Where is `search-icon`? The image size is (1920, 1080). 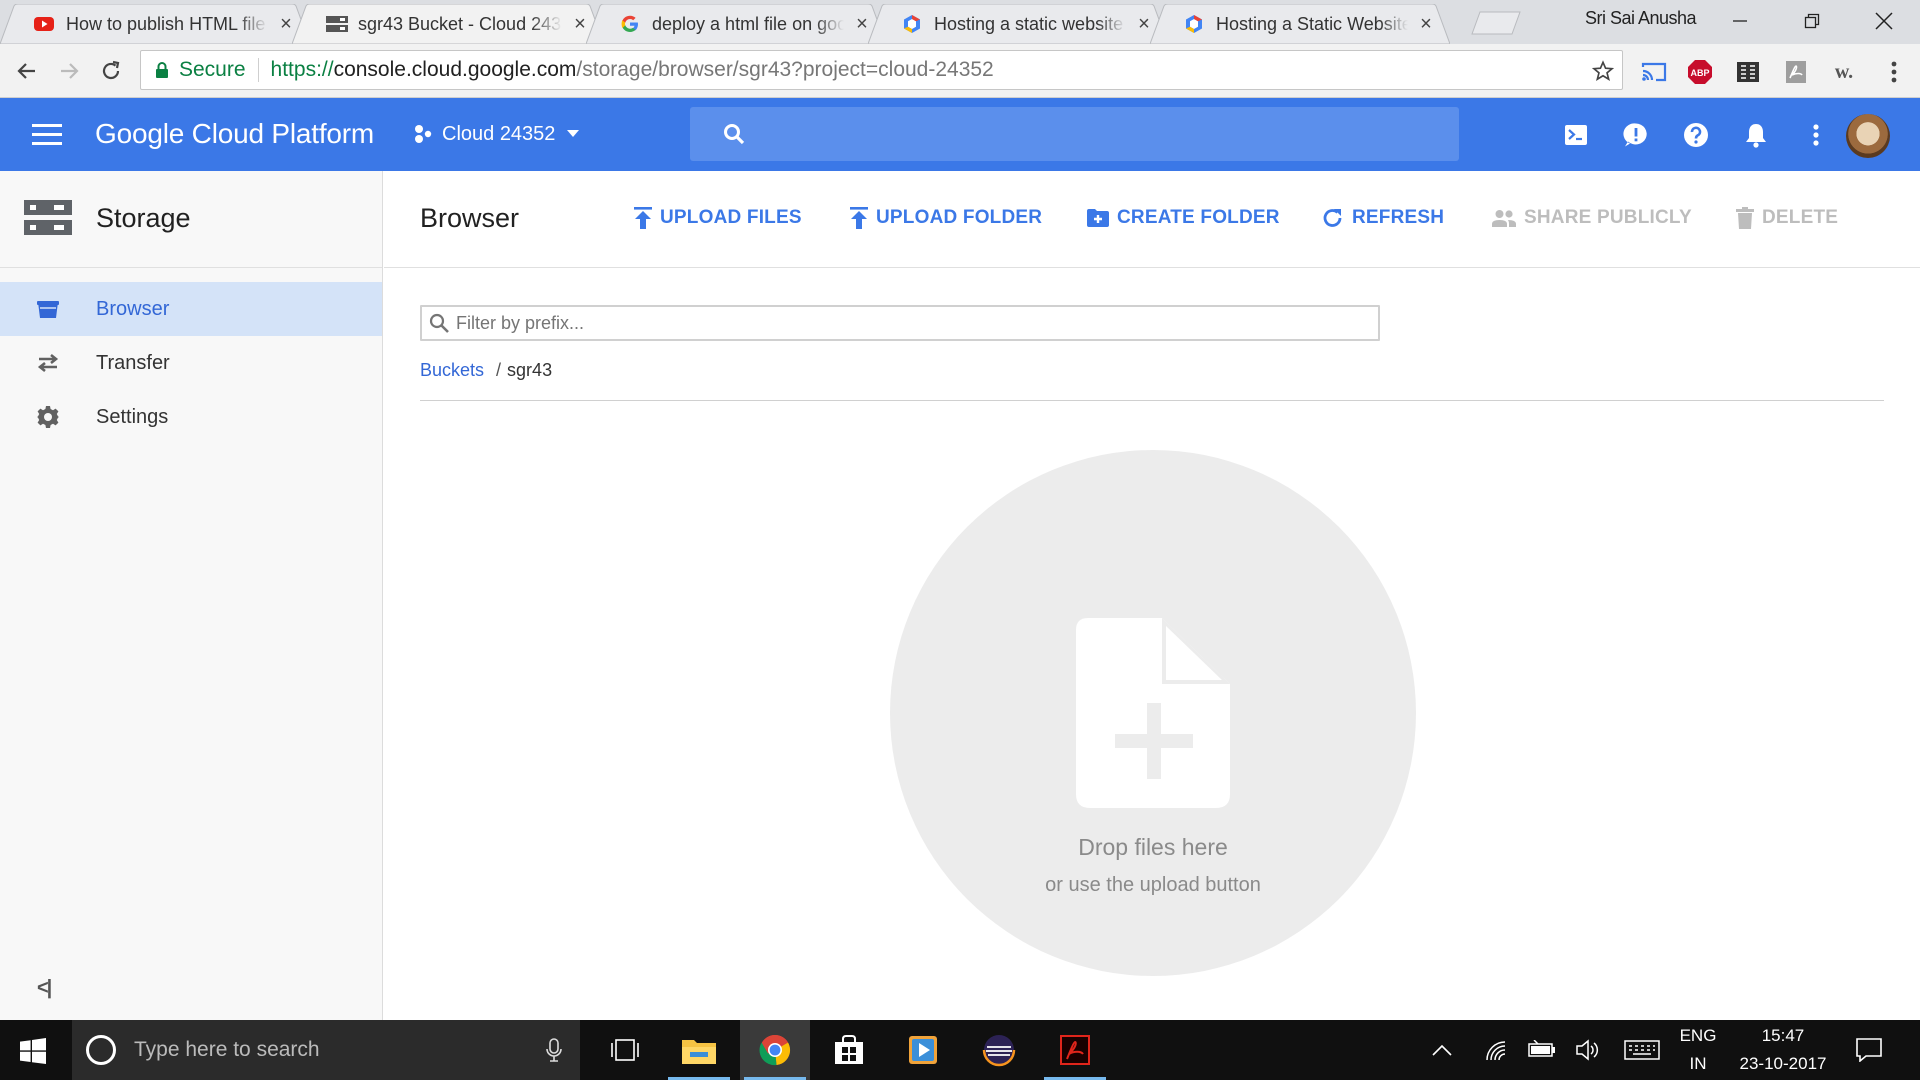 search-icon is located at coordinates (439, 323).